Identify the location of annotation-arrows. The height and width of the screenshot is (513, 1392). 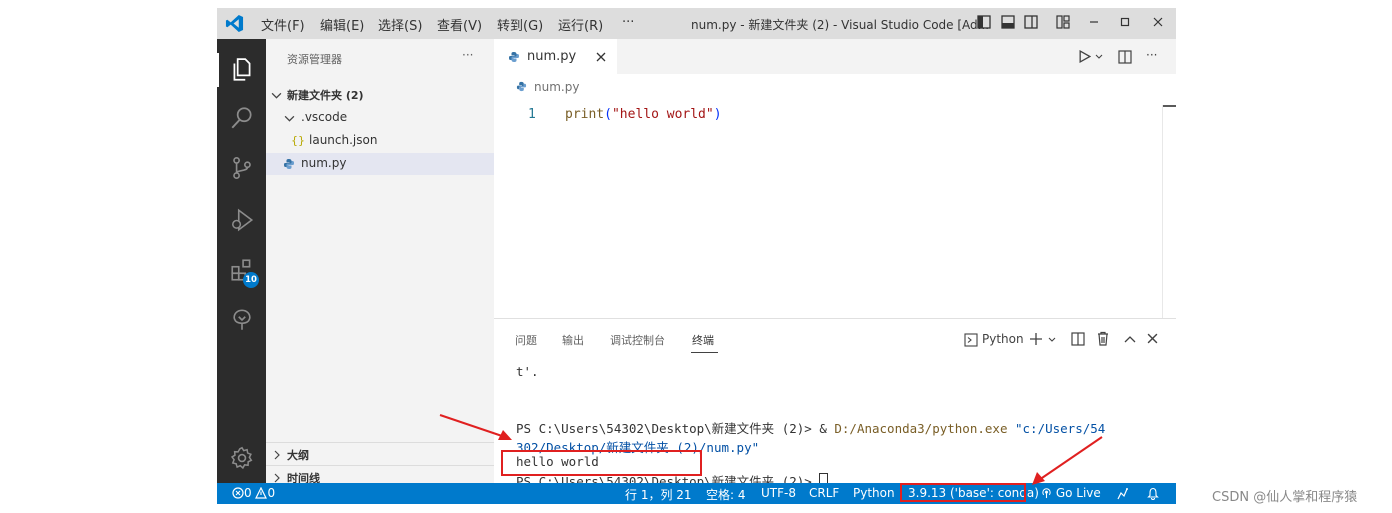
(771, 449).